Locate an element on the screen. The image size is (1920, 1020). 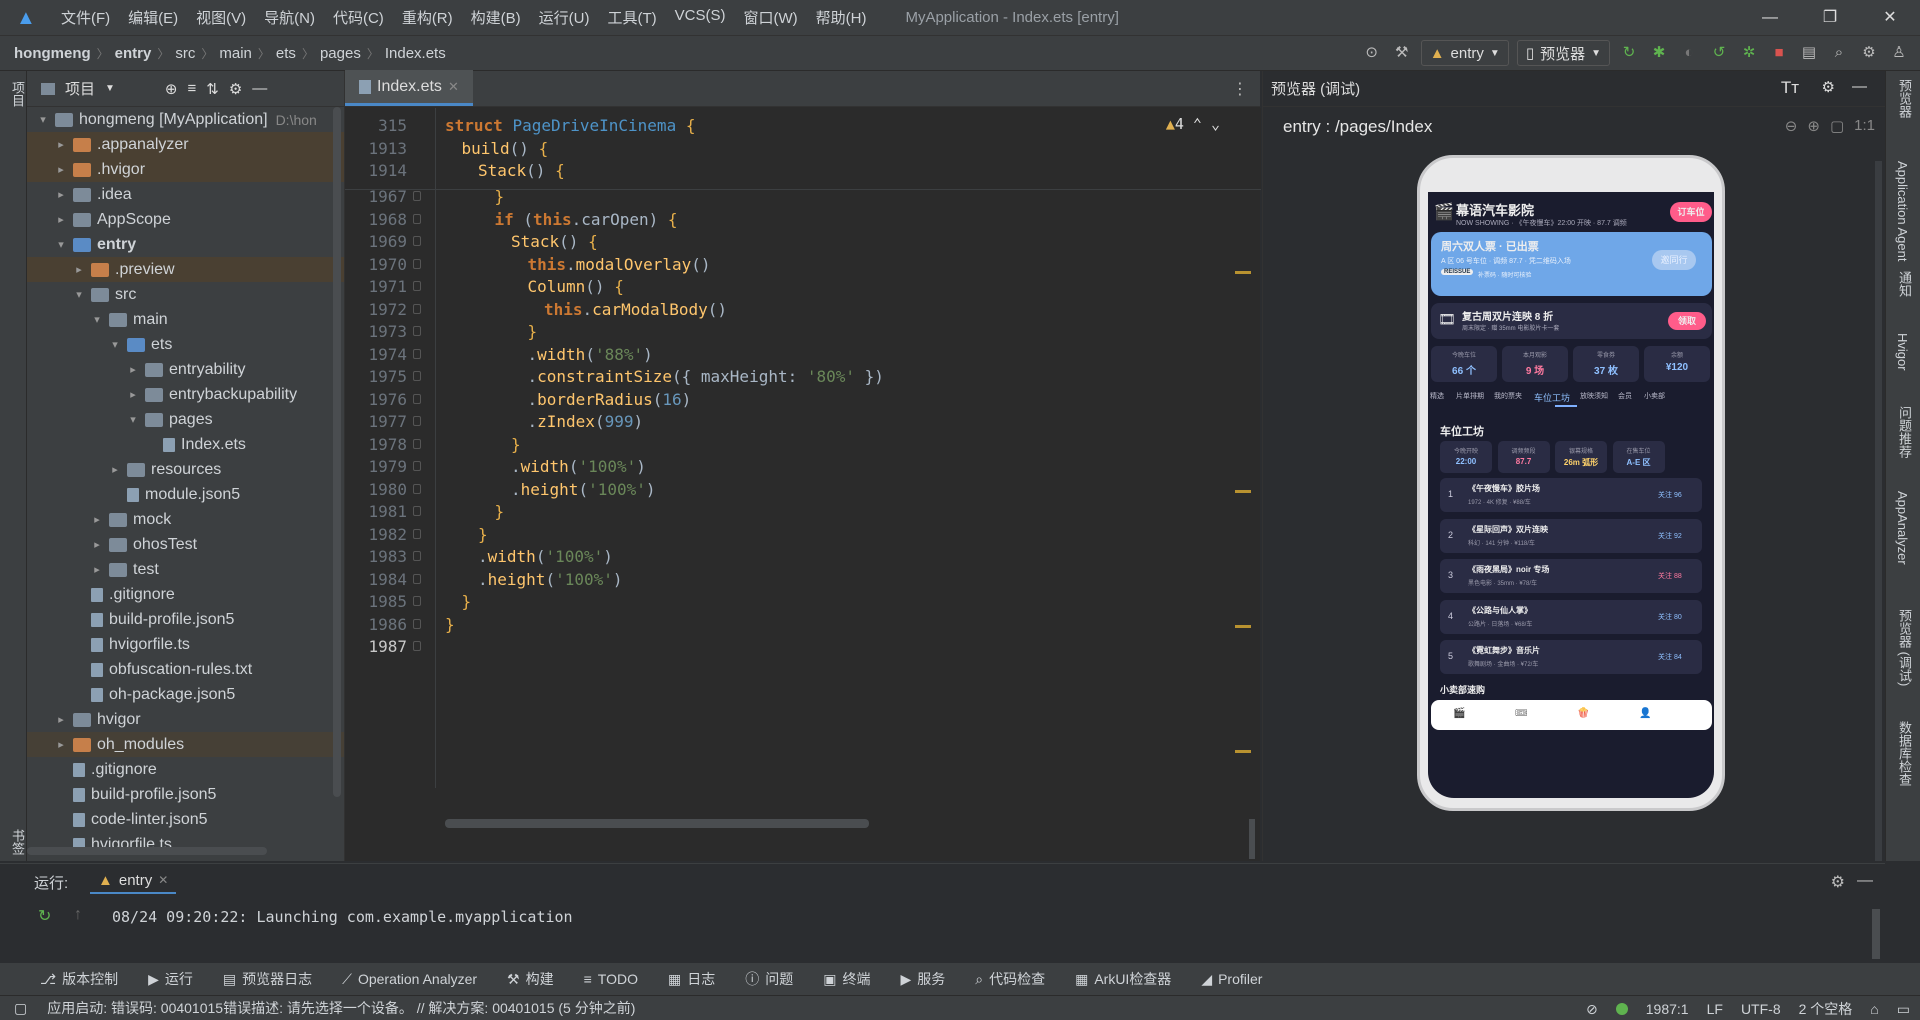
device-manager-icon: ▤ is located at coordinates (1809, 53).